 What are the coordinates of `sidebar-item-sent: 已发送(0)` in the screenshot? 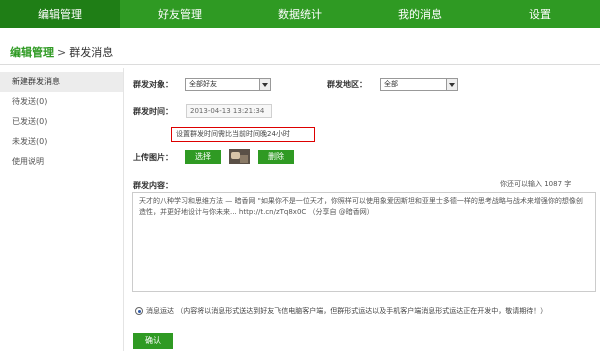 It's located at (61, 122).